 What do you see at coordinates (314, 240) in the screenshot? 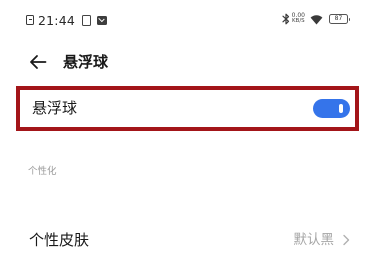
I see `skin-value: 默认黑` at bounding box center [314, 240].